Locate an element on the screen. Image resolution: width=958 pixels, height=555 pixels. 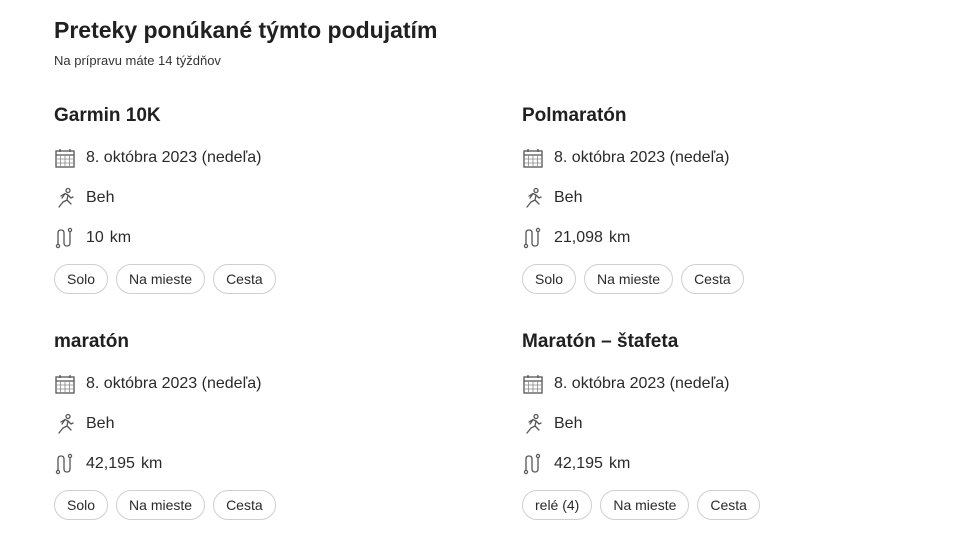
race-distance-row: 10 km is located at coordinates (254, 238).